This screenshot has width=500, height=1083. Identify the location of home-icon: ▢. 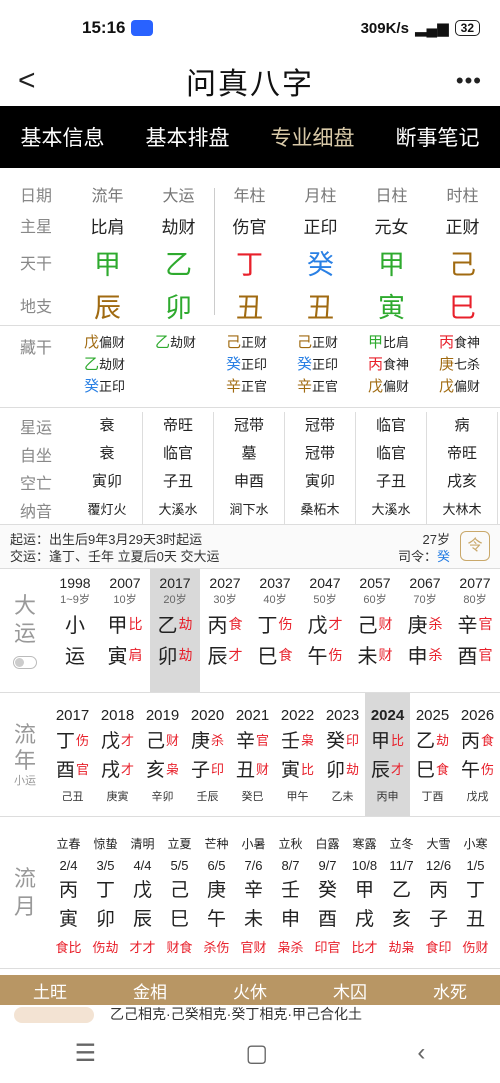
(256, 1053).